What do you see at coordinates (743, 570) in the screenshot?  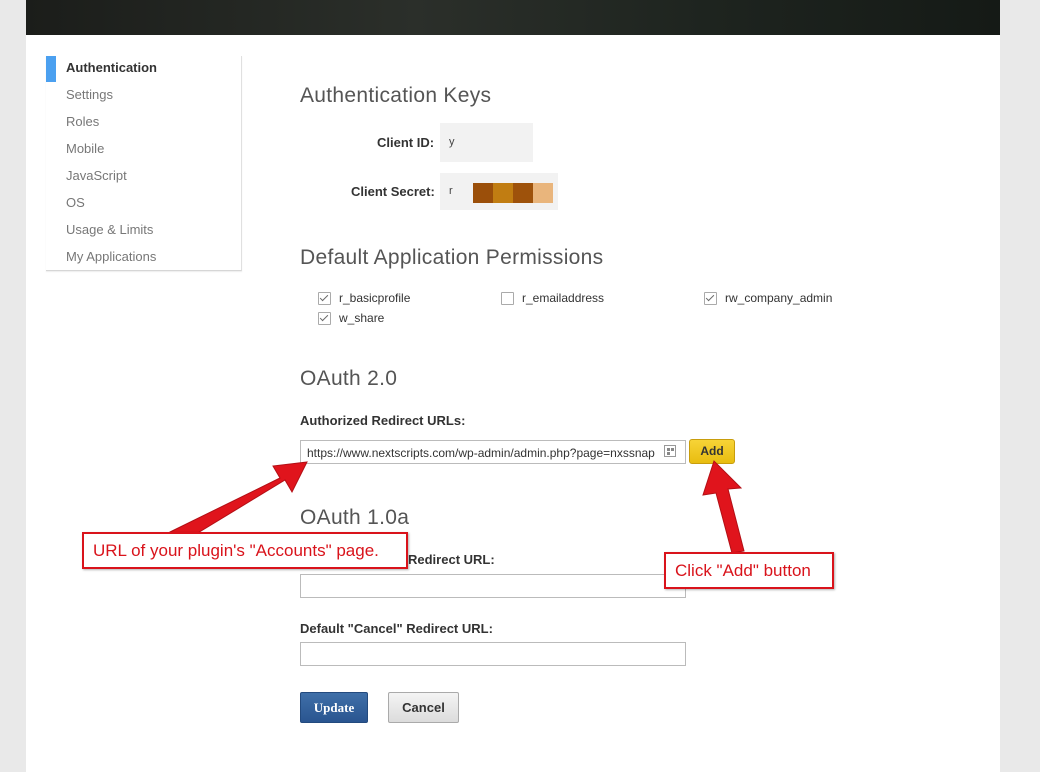 I see `add-callout-text: Click "Add" button` at bounding box center [743, 570].